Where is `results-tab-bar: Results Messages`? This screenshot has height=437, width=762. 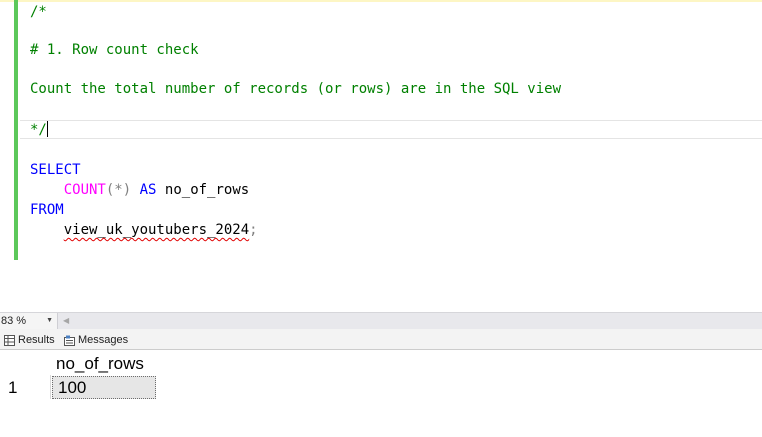 results-tab-bar: Results Messages is located at coordinates (381, 339).